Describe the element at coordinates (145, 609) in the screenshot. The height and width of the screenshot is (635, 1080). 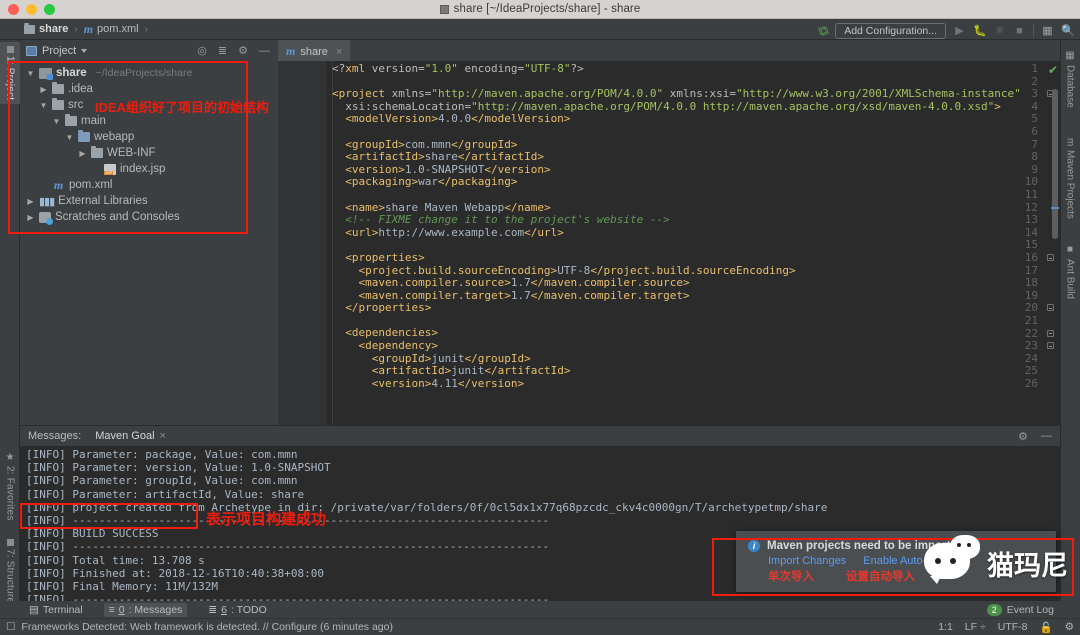
I see `bottom-tab-messages: ≡ 0: Messages` at that location.